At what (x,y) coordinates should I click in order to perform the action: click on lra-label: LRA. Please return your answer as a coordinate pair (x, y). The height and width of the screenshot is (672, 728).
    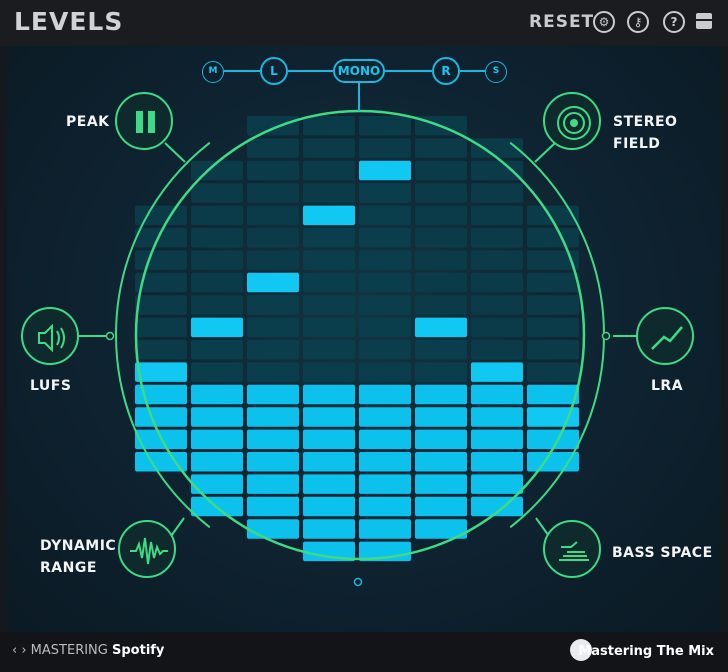
    Looking at the image, I should click on (667, 386).